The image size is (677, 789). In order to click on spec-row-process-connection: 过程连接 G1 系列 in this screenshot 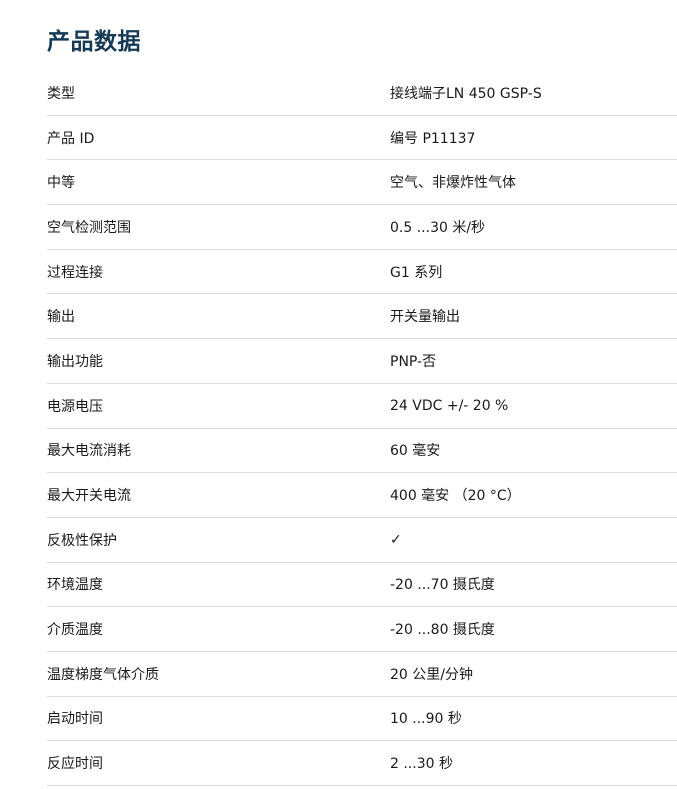, I will do `click(362, 272)`.